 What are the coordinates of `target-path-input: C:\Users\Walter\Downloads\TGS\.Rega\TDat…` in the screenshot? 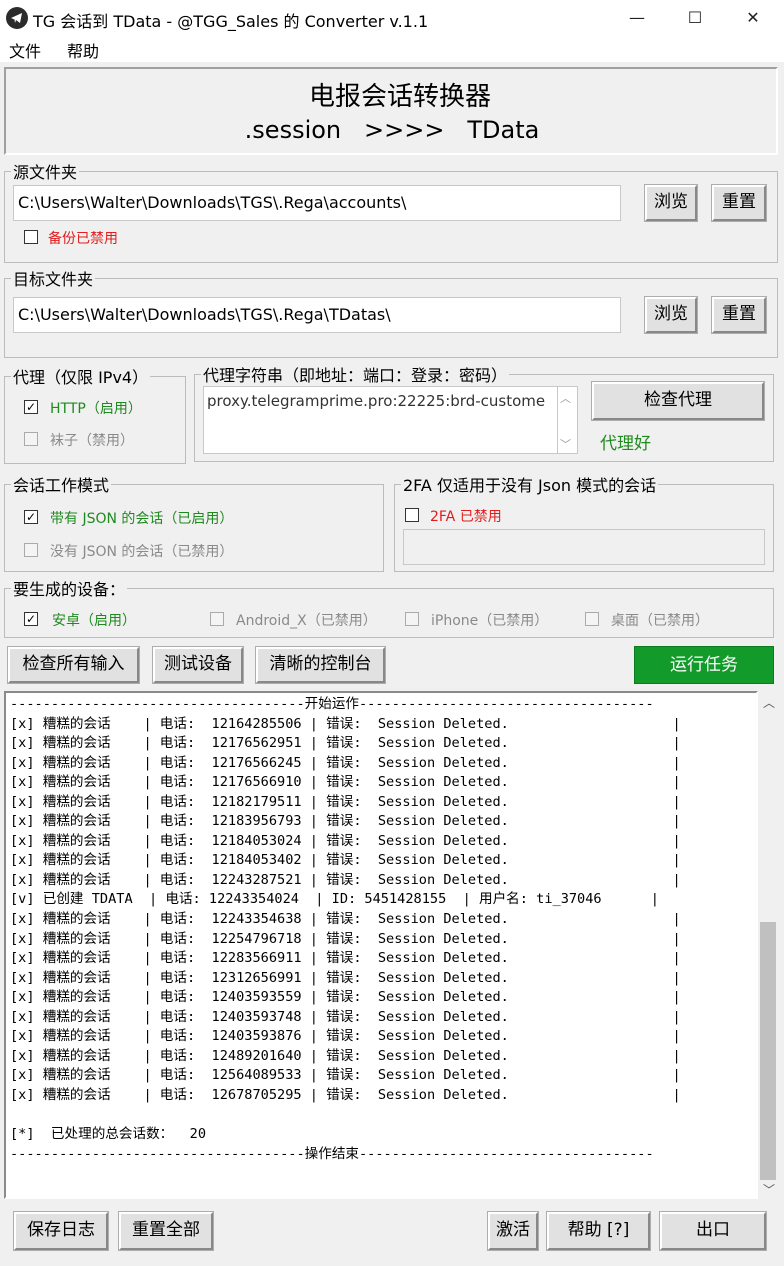 It's located at (317, 315).